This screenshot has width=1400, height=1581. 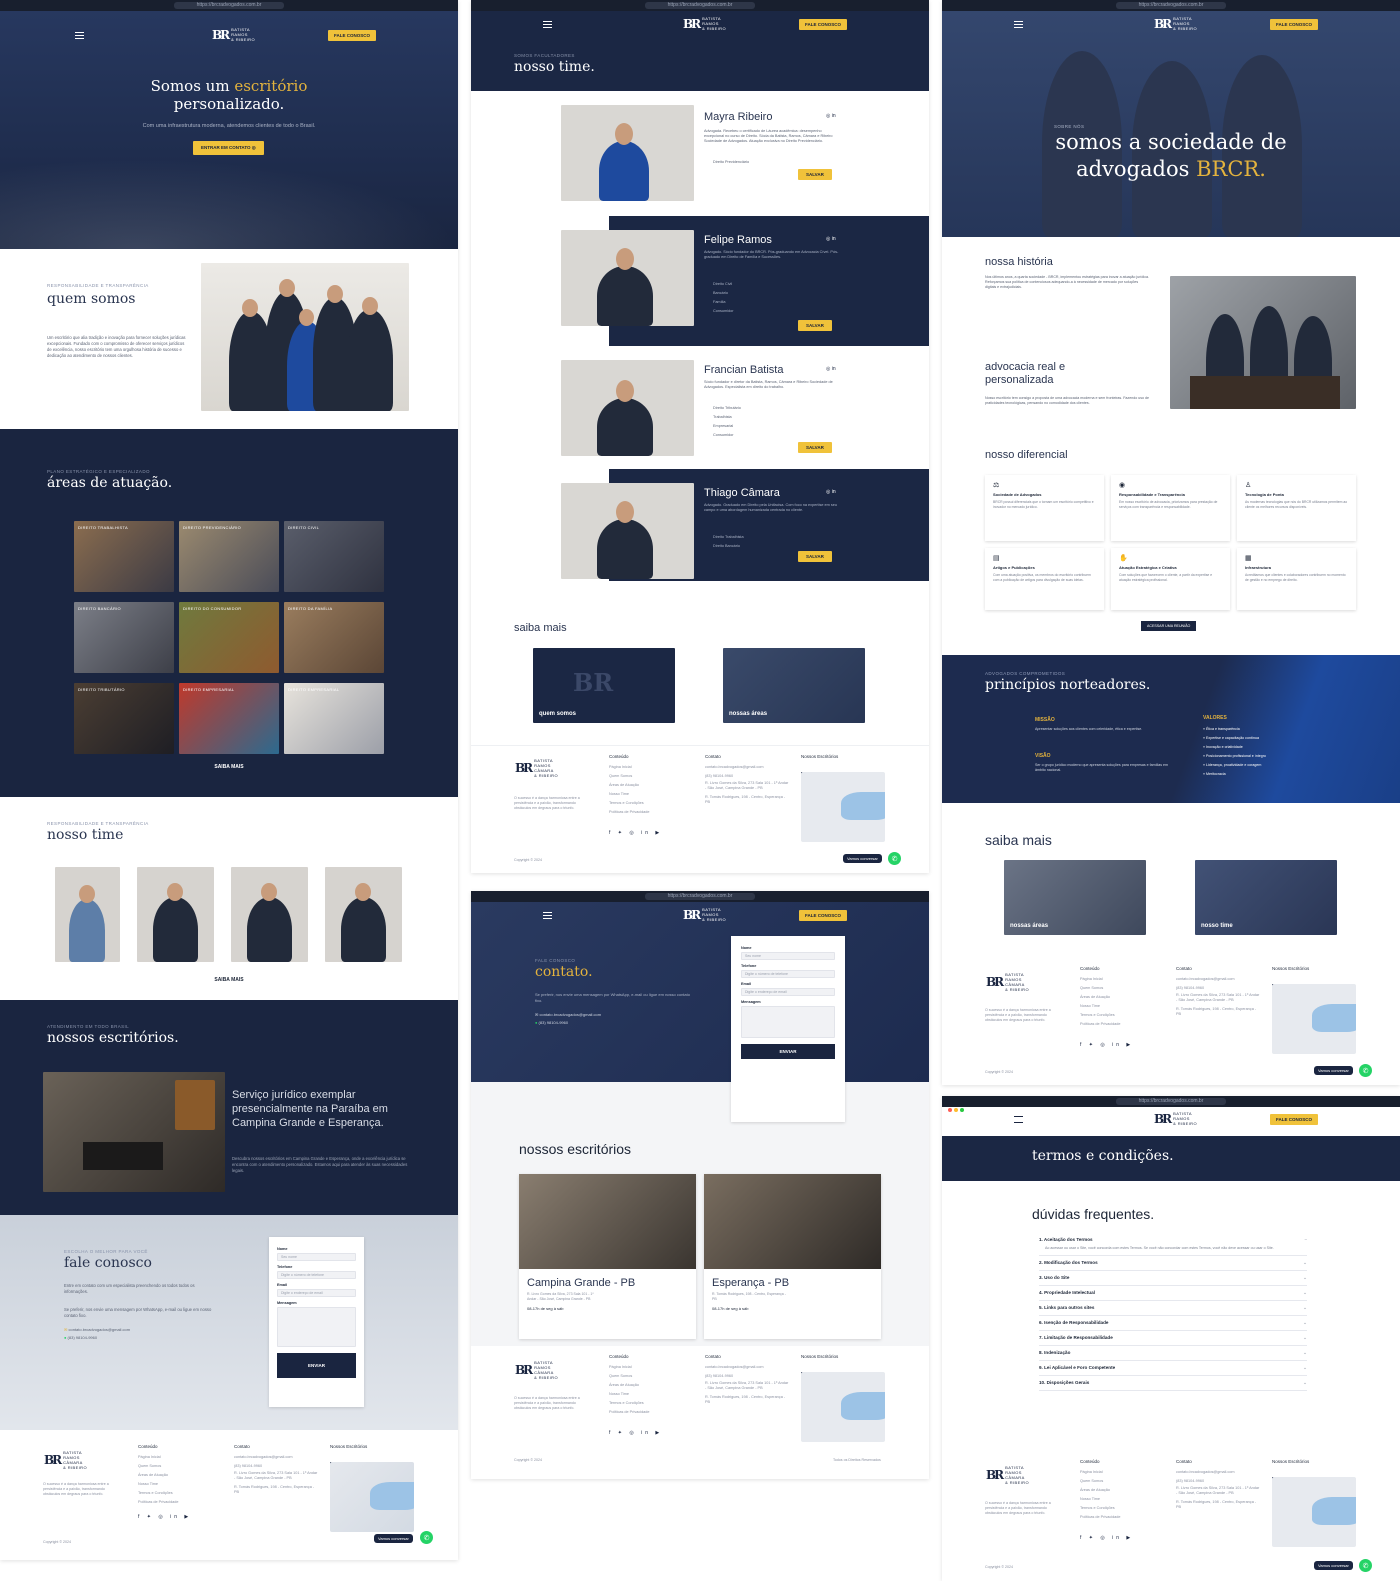 What do you see at coordinates (1173, 1239) in the screenshot?
I see `faq-item: 1. Aceitação dos Termos –` at bounding box center [1173, 1239].